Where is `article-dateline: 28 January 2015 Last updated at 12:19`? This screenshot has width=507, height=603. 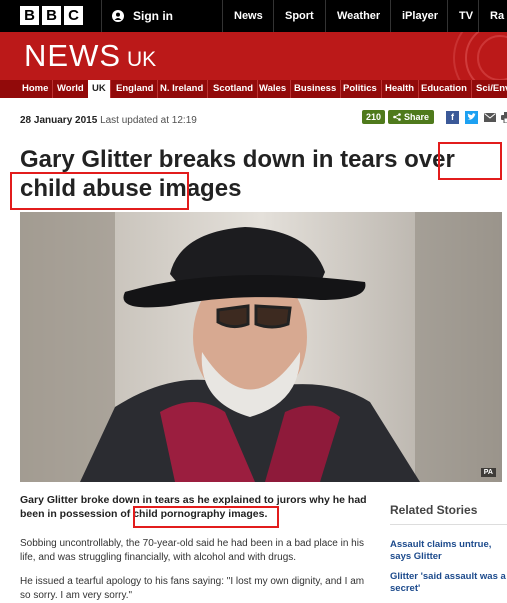
article-dateline: 28 January 2015 Last updated at 12:19 is located at coordinates (108, 120).